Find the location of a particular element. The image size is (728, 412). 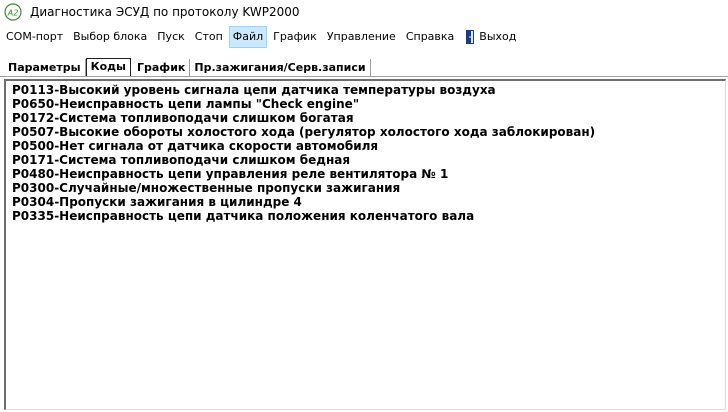

menu-control: Управление is located at coordinates (361, 37).